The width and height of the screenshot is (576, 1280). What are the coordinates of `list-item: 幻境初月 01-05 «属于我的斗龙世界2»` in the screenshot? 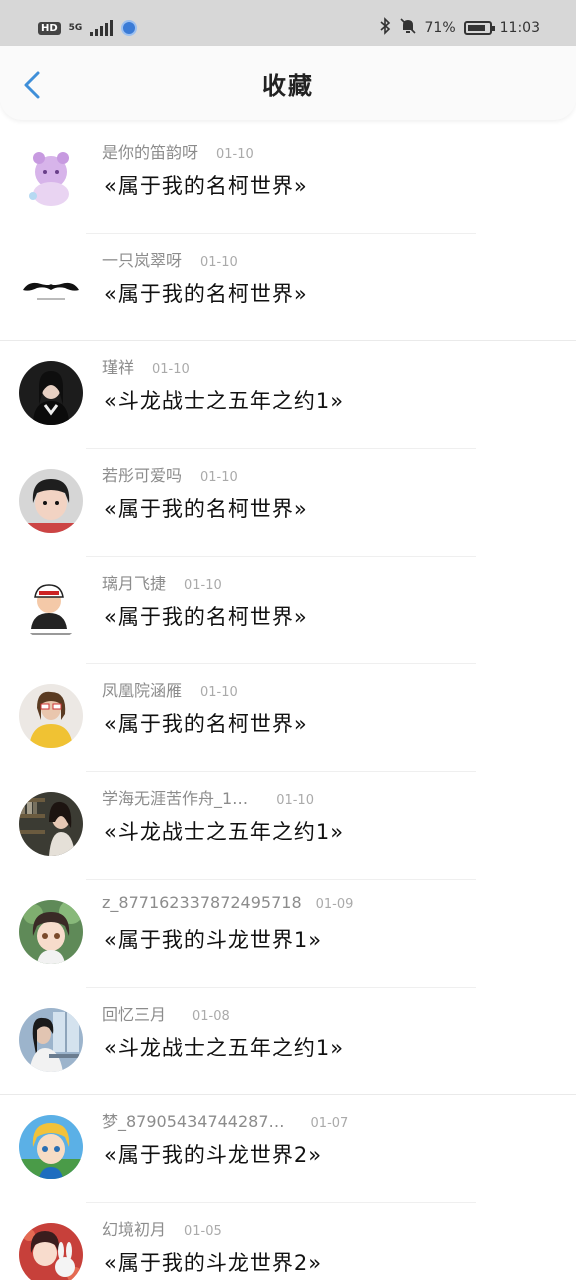 It's located at (288, 1241).